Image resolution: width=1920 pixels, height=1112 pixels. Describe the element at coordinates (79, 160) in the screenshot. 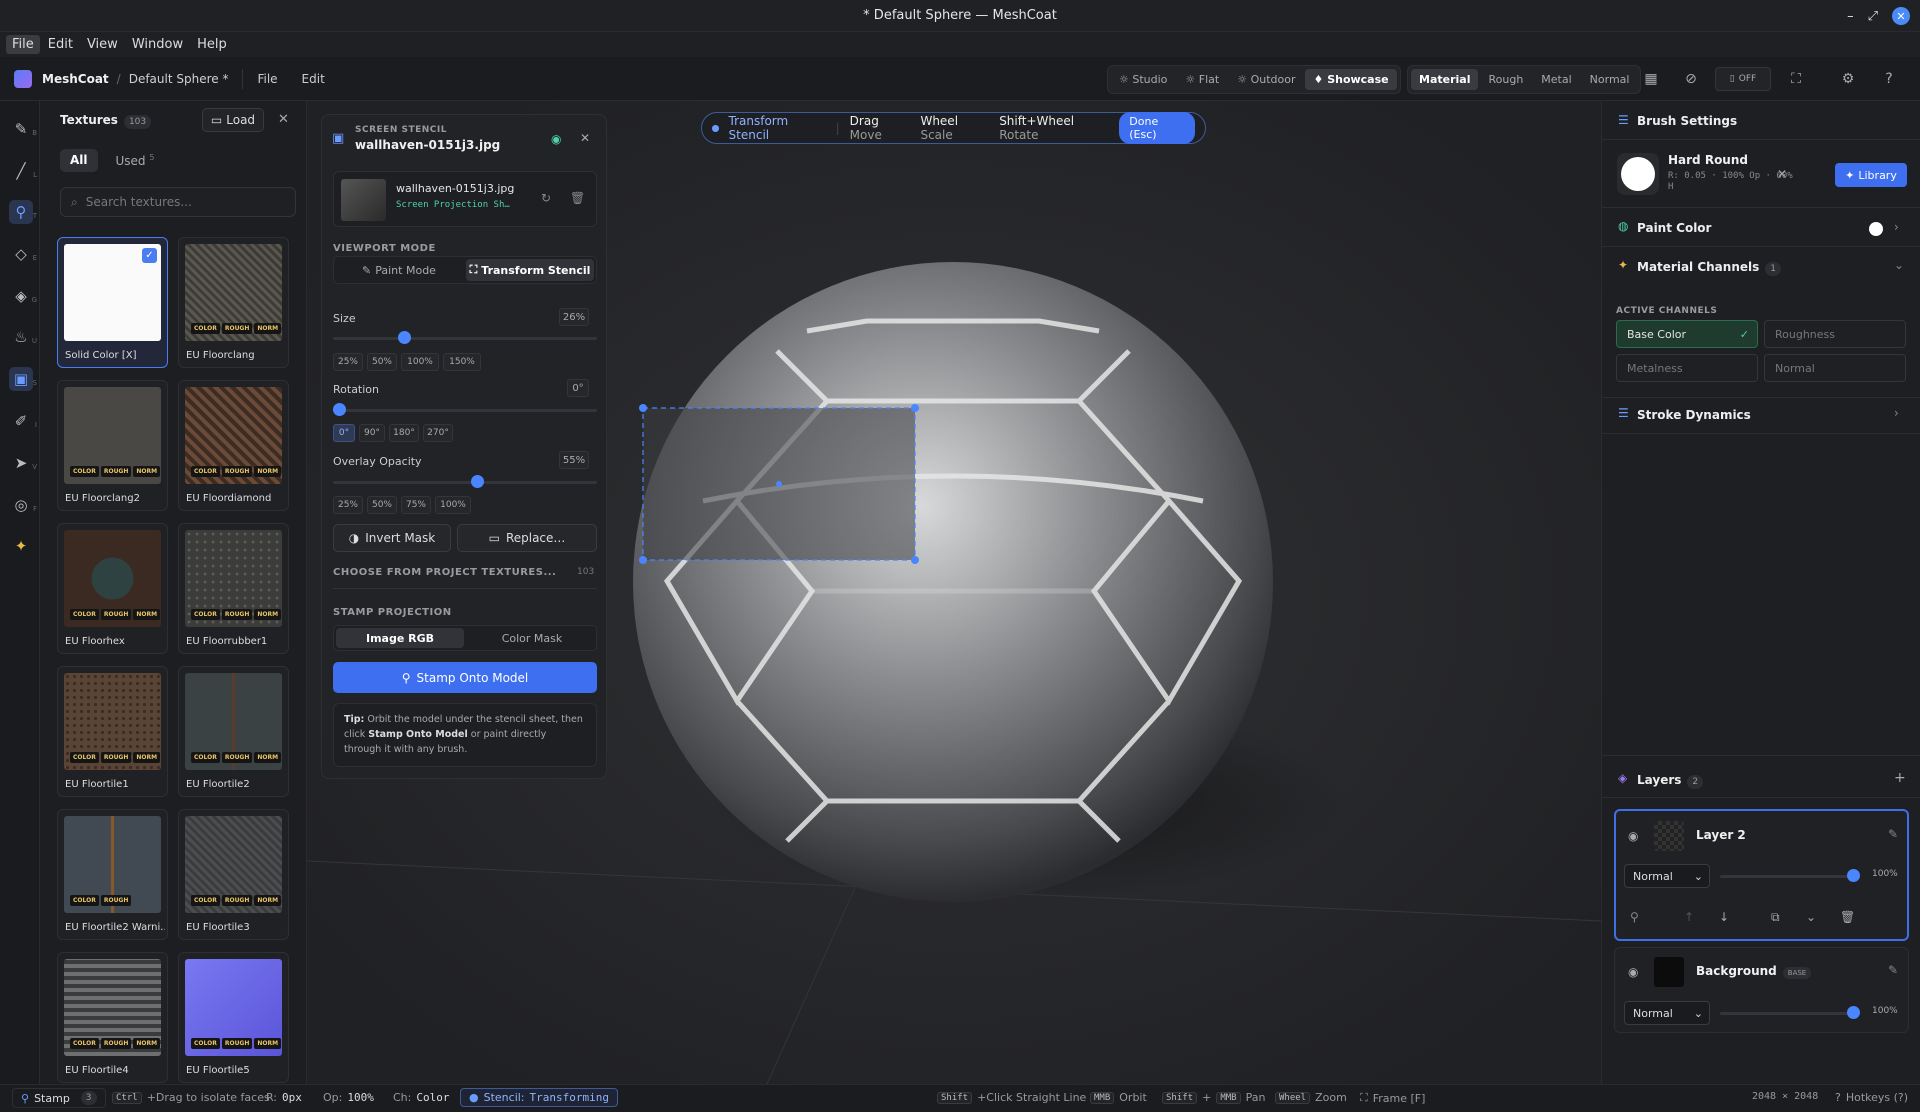

I see `tab-all: All` at that location.